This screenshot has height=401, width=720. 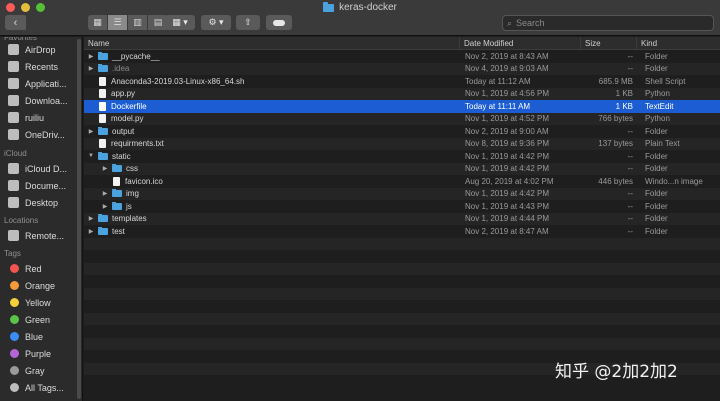 I want to click on file-kind: TextEdit, so click(x=659, y=106).